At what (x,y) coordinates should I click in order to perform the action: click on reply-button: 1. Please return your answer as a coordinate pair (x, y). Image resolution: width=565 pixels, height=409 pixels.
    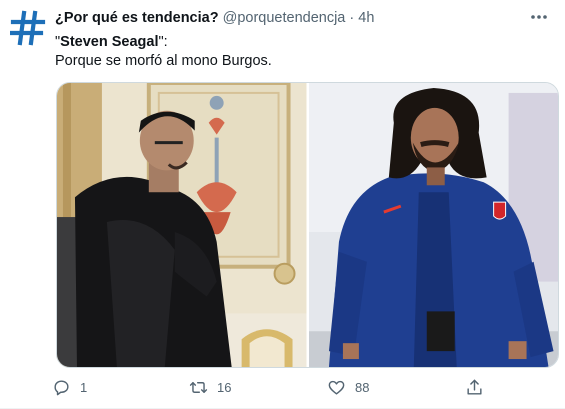
    Looking at the image, I should click on (69, 387).